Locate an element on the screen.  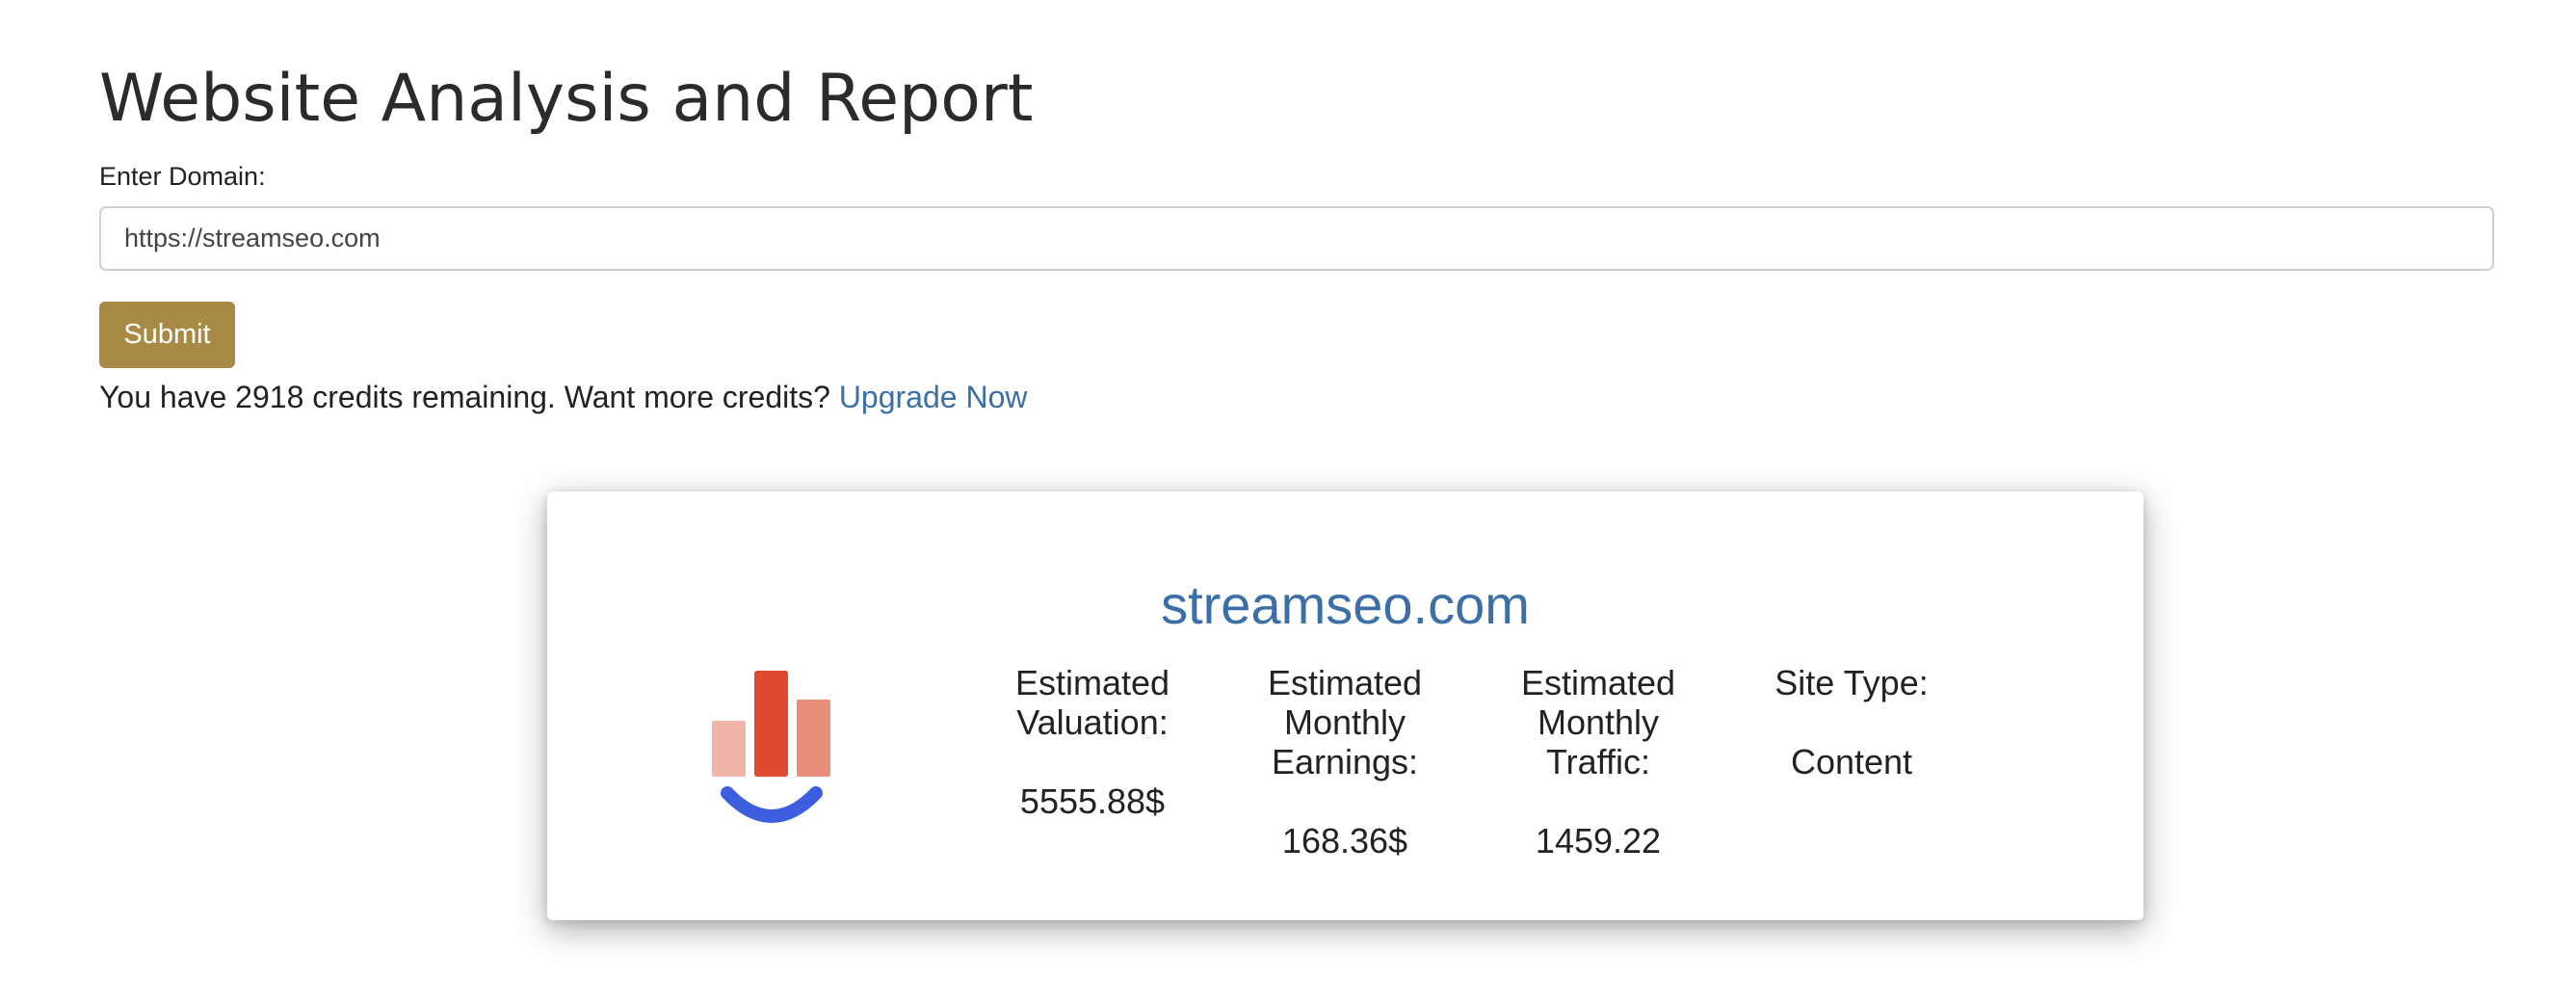
stat-label: Estimated Valuation: is located at coordinates (1092, 702).